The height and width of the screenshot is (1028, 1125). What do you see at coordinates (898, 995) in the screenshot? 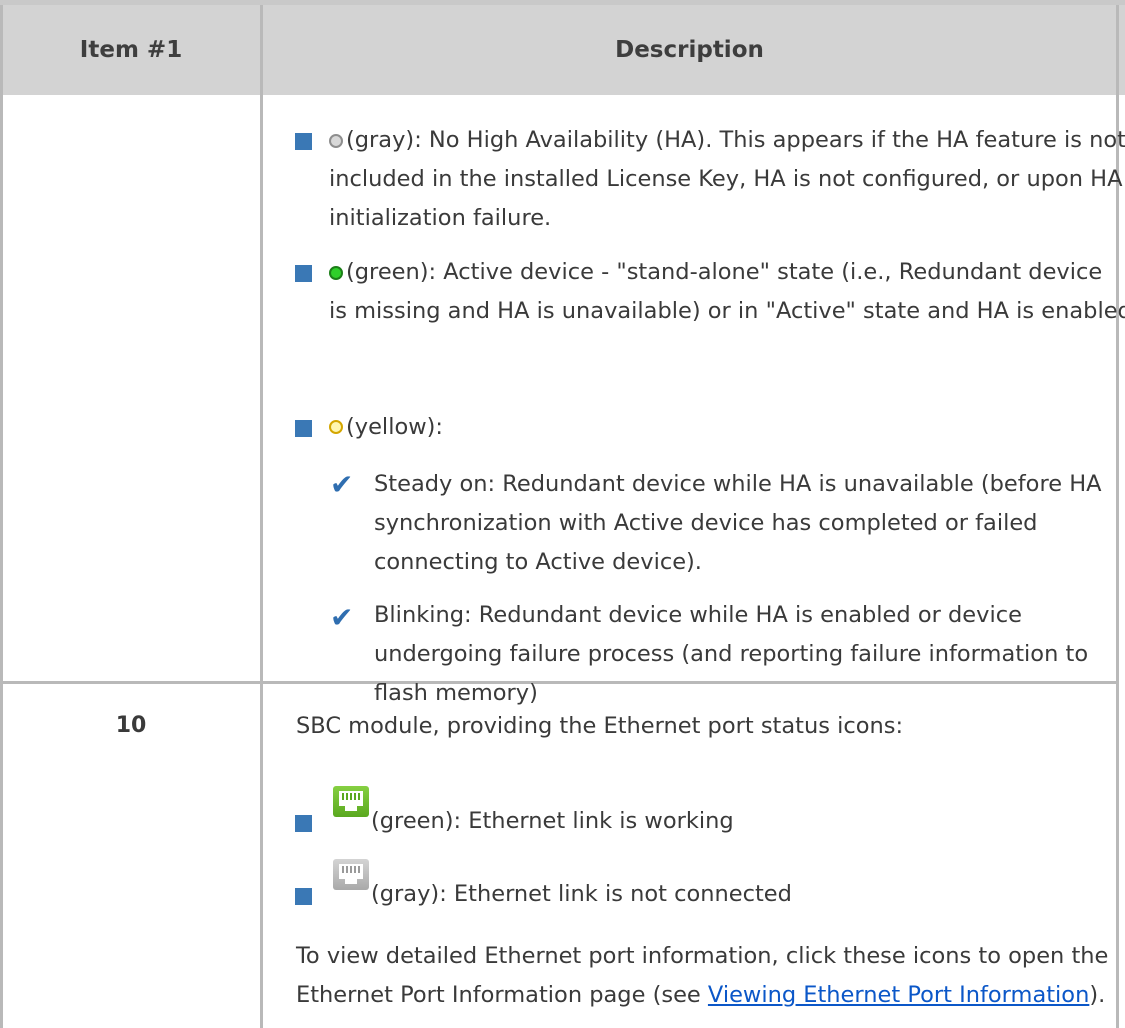
I see `viewing-ethernet-port-information-link: Viewing Ethernet Port Information` at bounding box center [898, 995].